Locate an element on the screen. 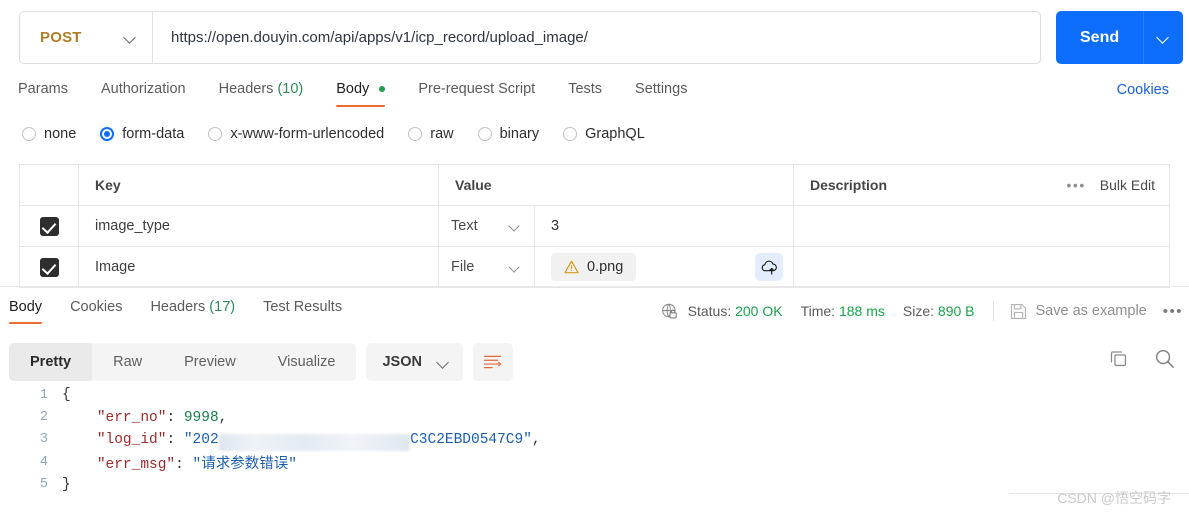 The width and height of the screenshot is (1189, 516). network-secure-icon is located at coordinates (669, 311).